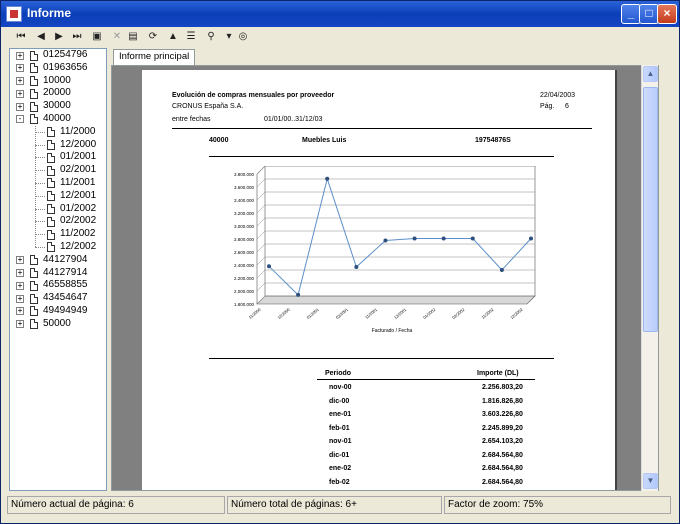 Image resolution: width=680 pixels, height=524 pixels. Describe the element at coordinates (58, 157) in the screenshot. I see `tree-item: 01/2001` at that location.